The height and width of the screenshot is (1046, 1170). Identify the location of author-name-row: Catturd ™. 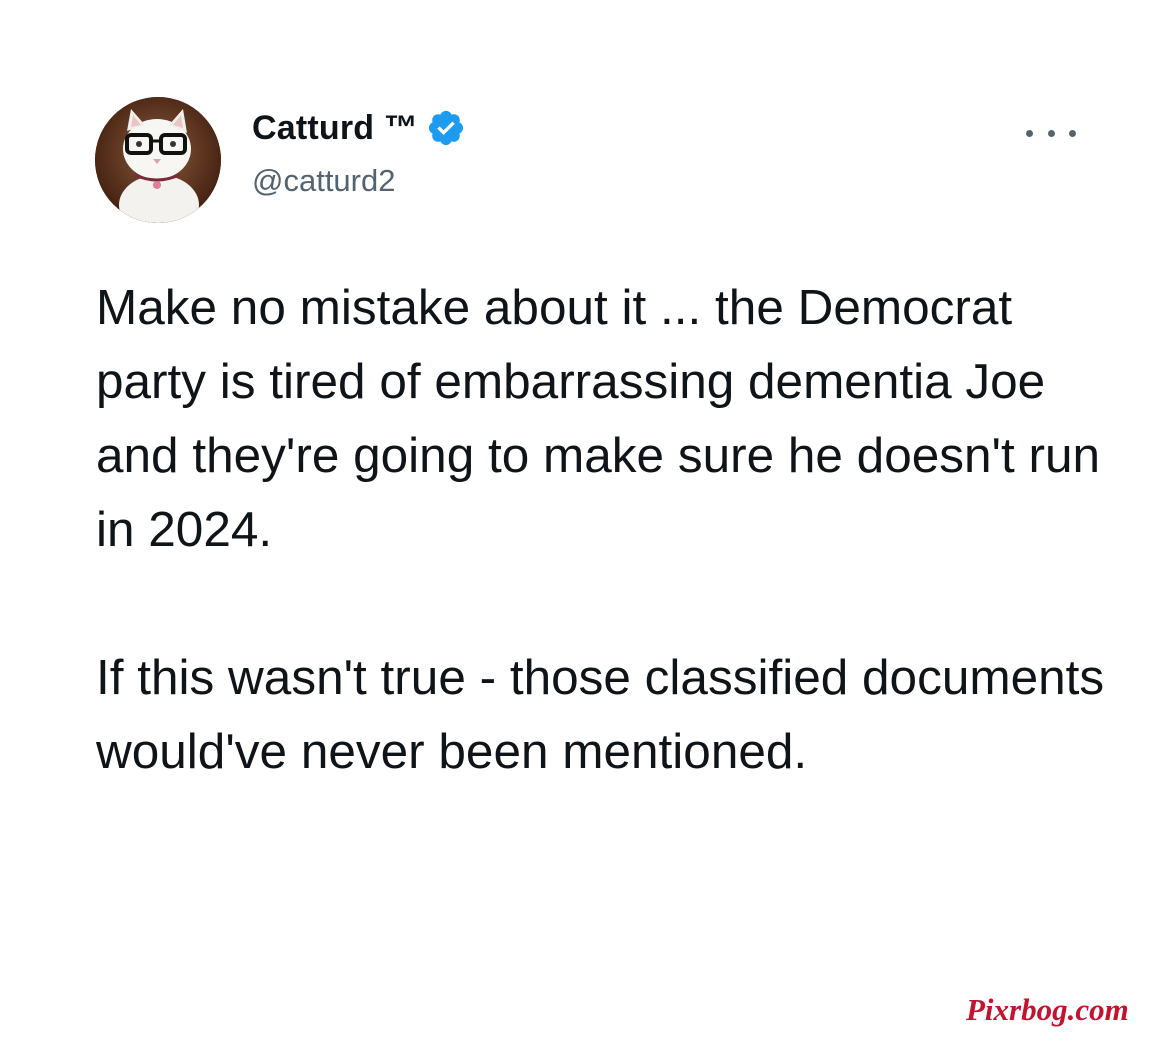
(359, 128).